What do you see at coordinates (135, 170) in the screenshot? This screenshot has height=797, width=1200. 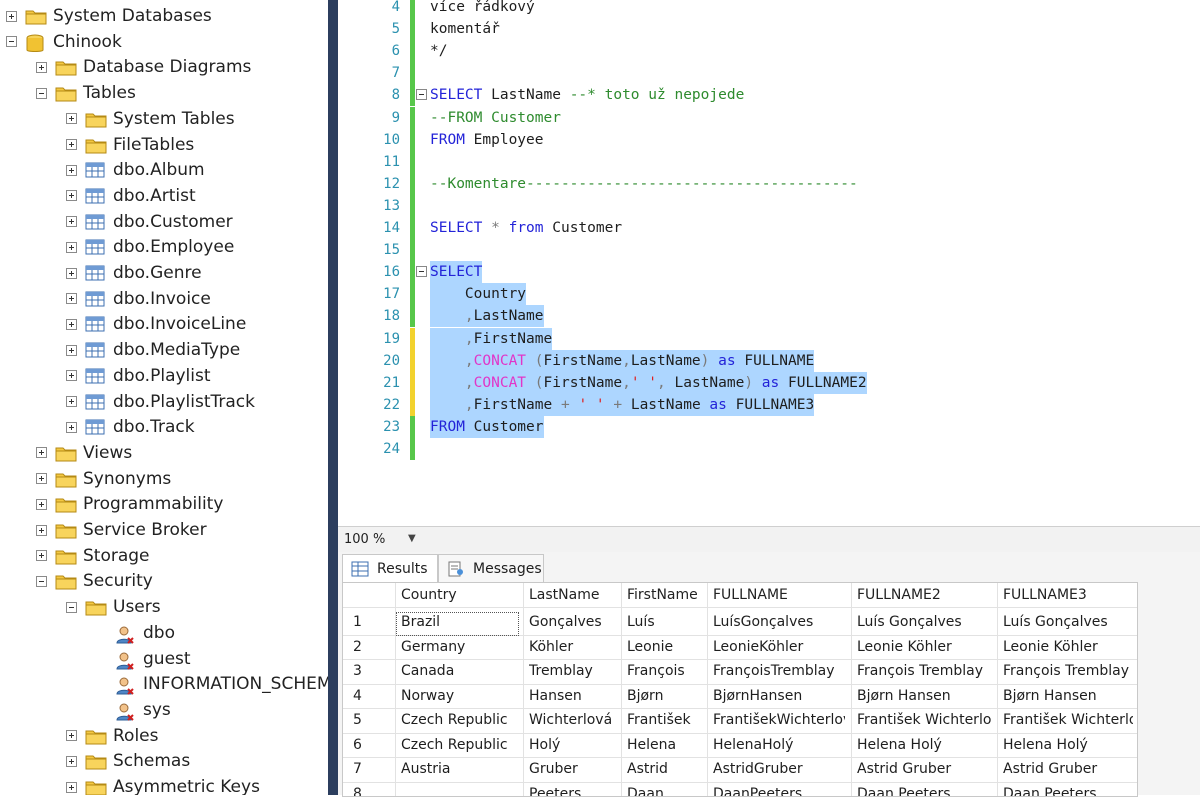 I see `tree-node-dbo-album: dbo.Album` at bounding box center [135, 170].